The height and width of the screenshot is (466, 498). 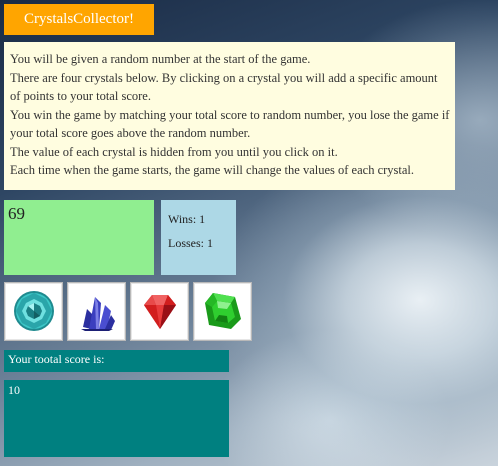 I want to click on red-gem-icon, so click(x=160, y=312).